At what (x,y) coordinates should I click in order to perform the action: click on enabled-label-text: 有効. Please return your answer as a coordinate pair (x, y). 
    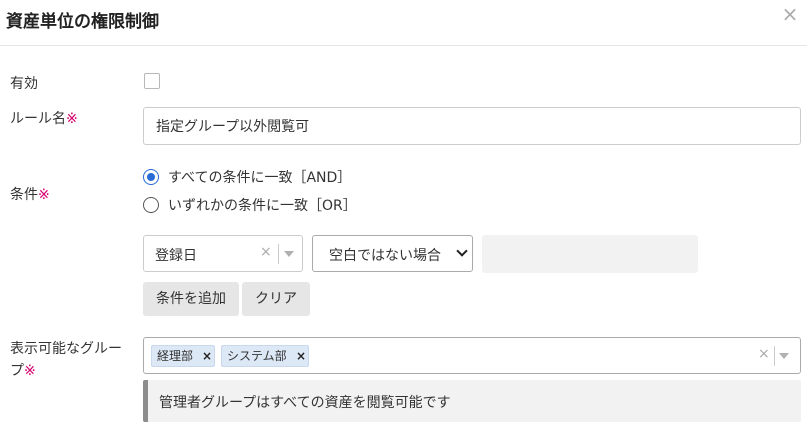
    Looking at the image, I should click on (24, 84).